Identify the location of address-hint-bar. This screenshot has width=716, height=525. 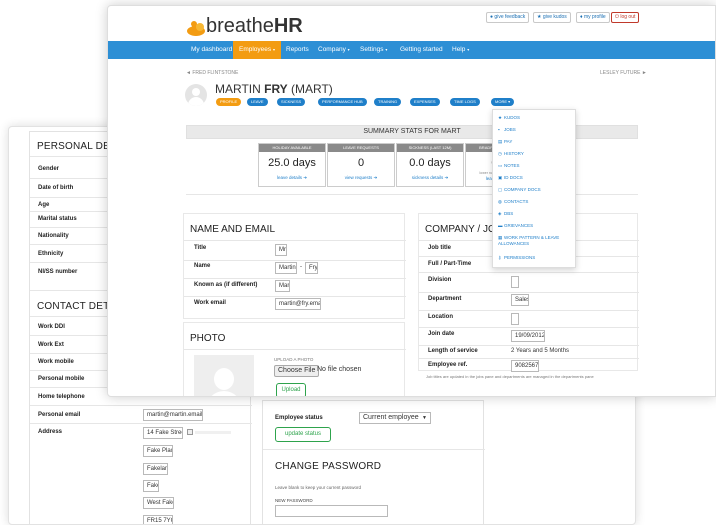
(213, 432).